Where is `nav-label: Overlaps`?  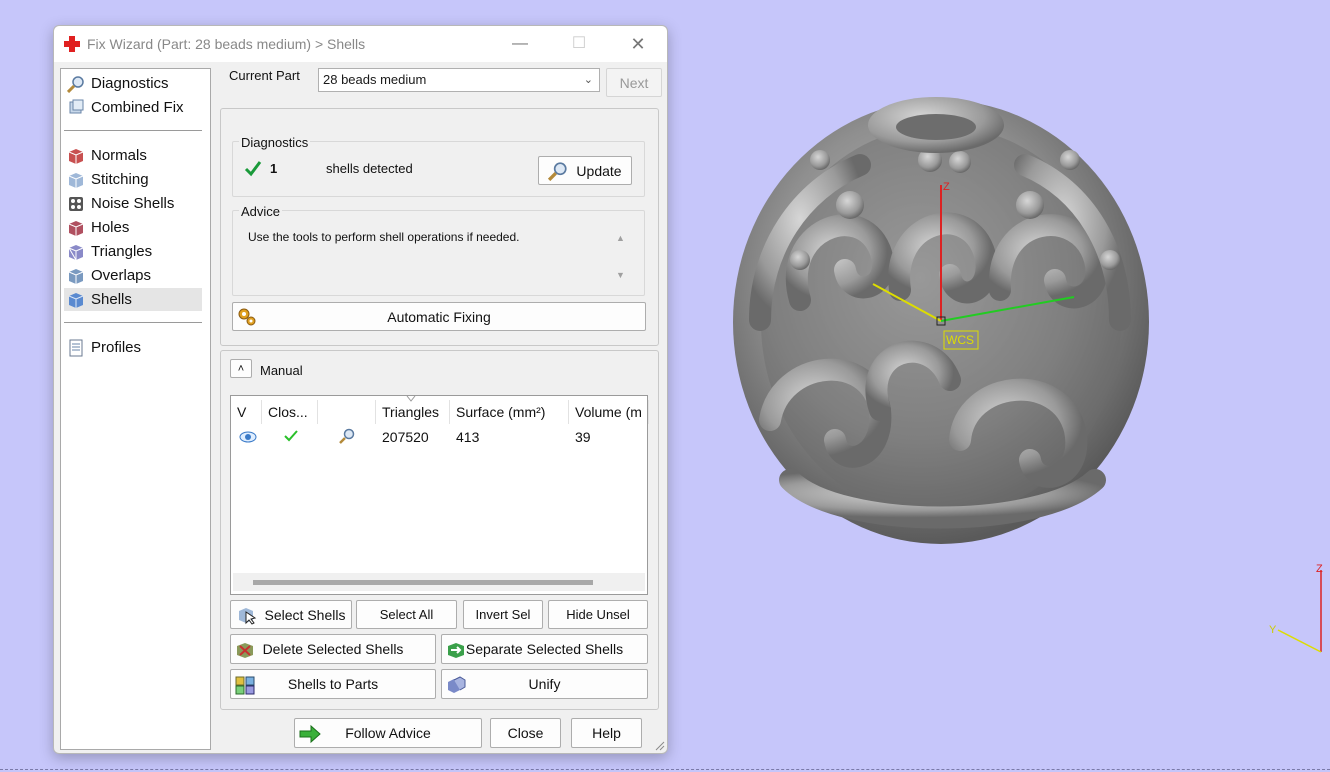 nav-label: Overlaps is located at coordinates (121, 275).